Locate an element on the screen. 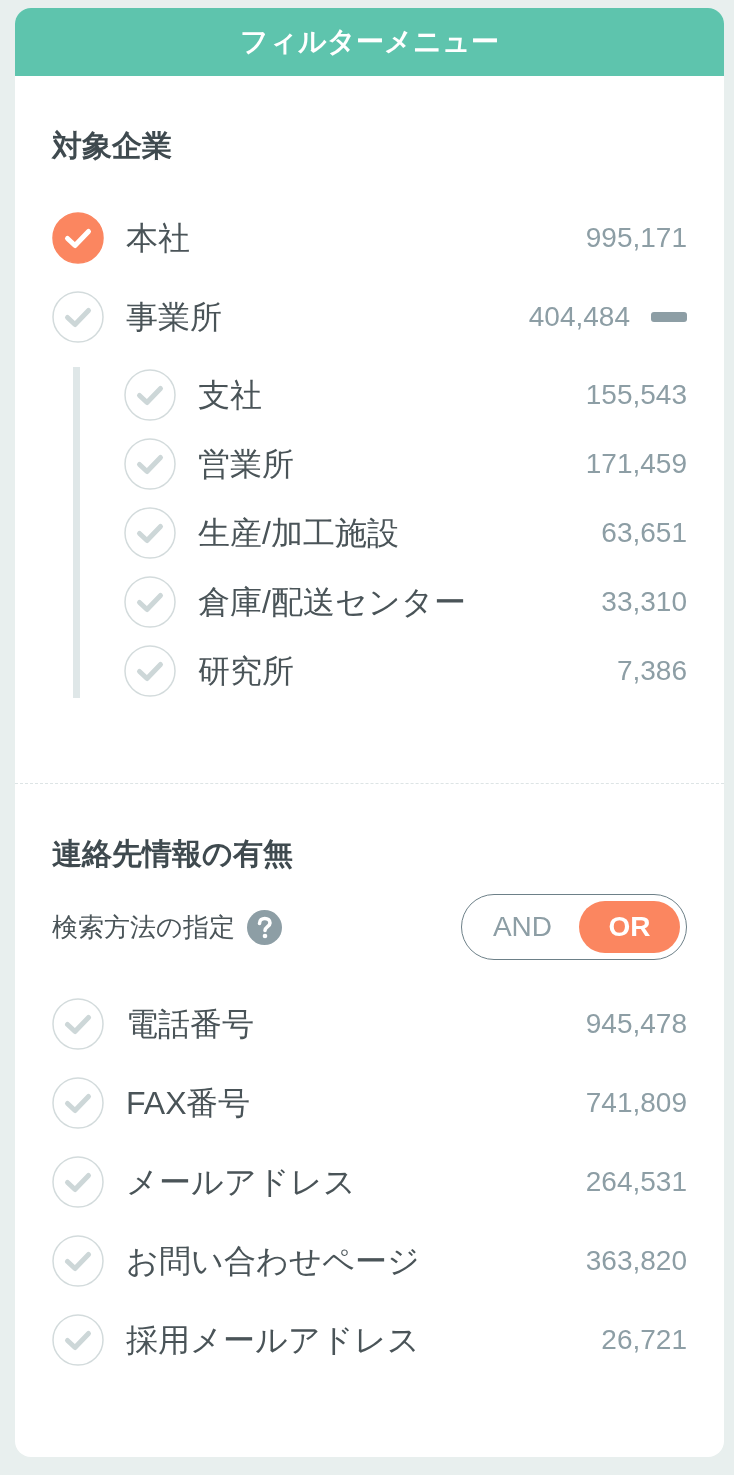 The width and height of the screenshot is (734, 1475). option-label: 本社 is located at coordinates (158, 238).